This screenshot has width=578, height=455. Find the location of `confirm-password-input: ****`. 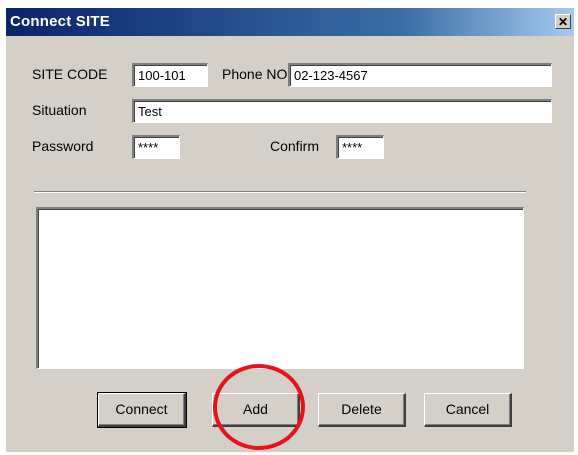

confirm-password-input: **** is located at coordinates (360, 147).